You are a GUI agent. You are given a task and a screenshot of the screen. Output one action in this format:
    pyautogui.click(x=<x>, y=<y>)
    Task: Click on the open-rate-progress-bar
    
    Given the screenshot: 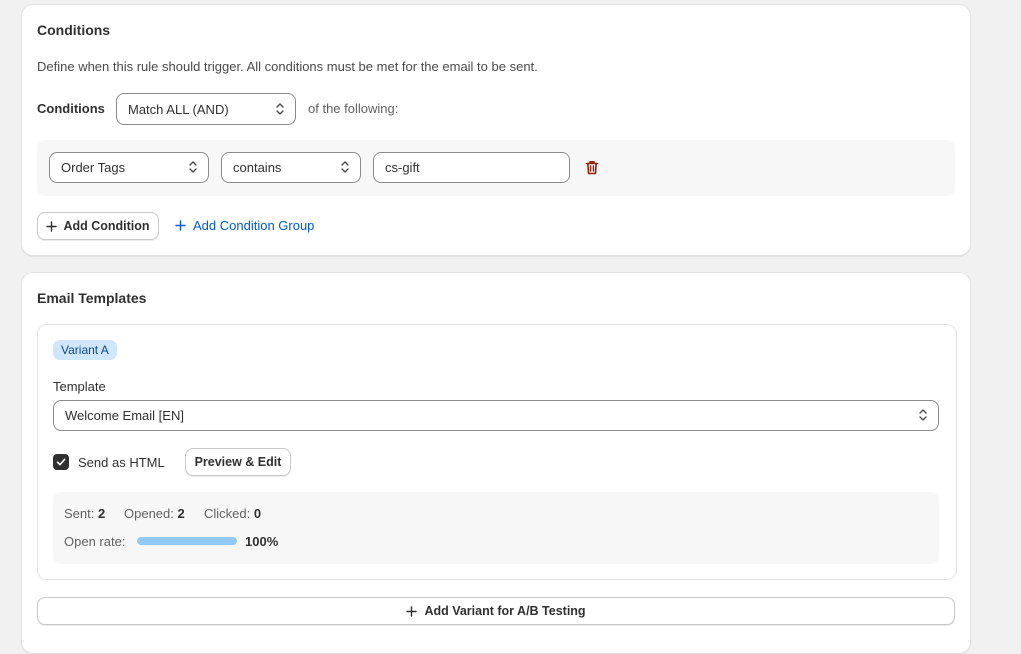 What is the action you would take?
    pyautogui.click(x=187, y=541)
    